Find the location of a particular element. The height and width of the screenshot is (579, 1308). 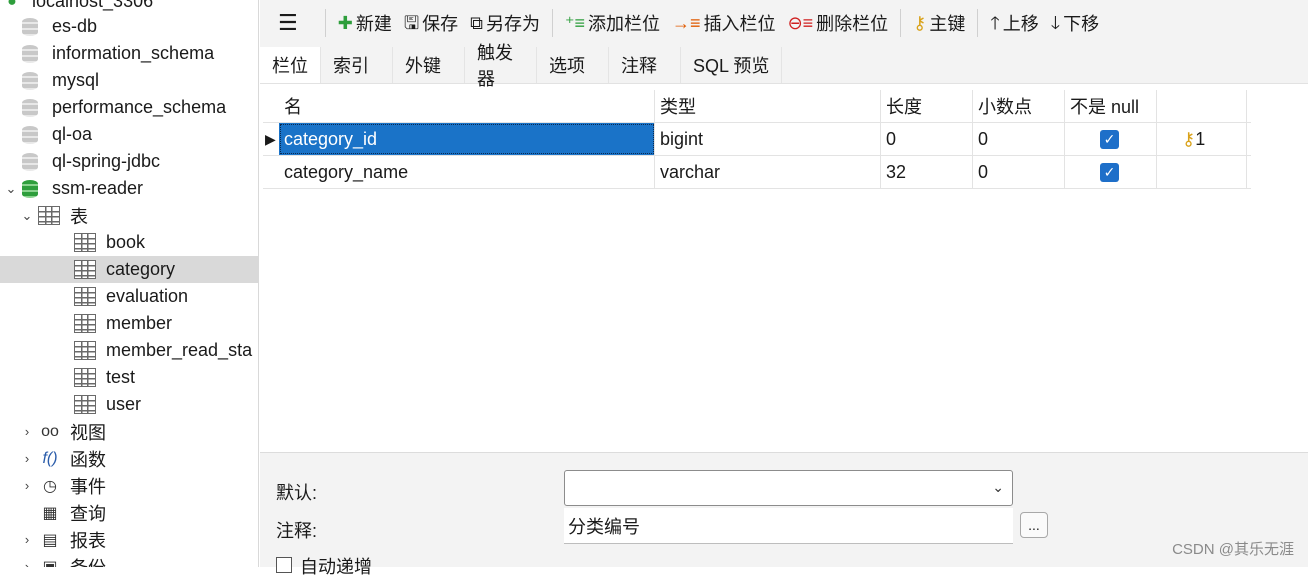

tree-folder-tables: ⌄ 表 is located at coordinates (129, 215).